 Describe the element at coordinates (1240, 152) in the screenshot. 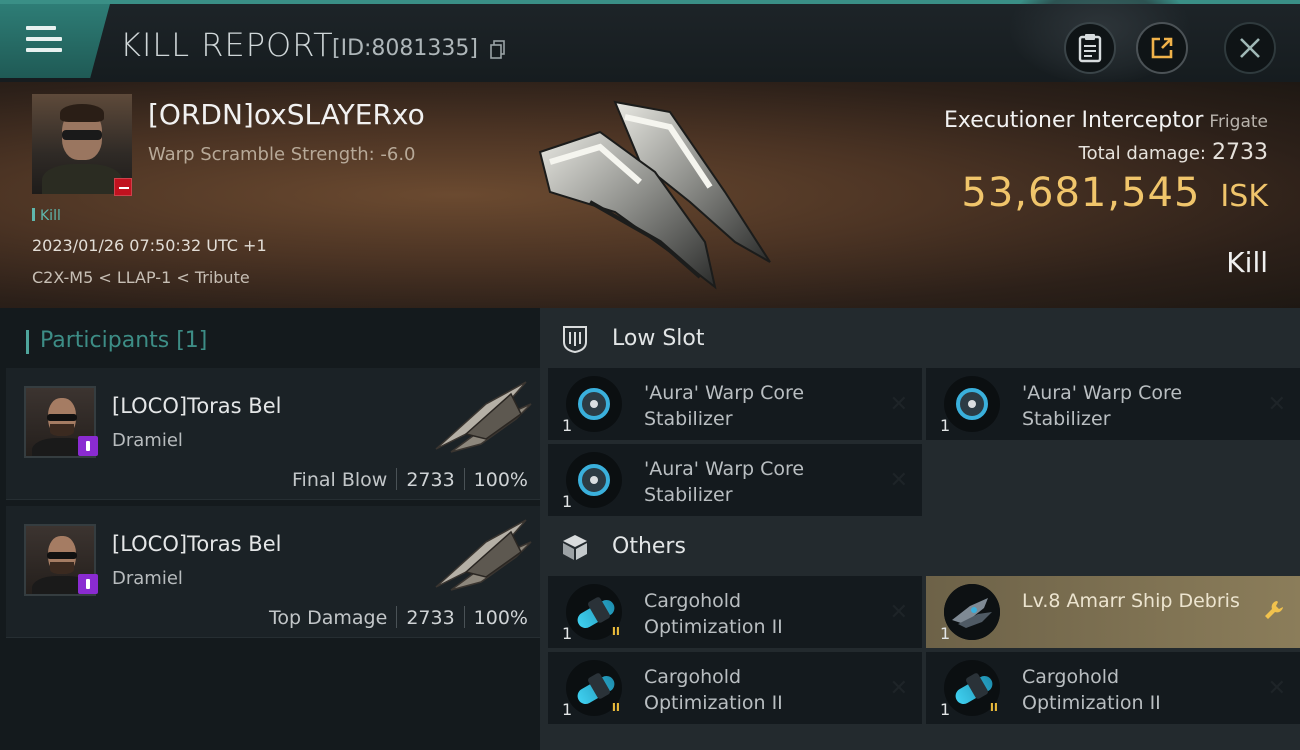

I see `total-damage-value: 2733` at that location.